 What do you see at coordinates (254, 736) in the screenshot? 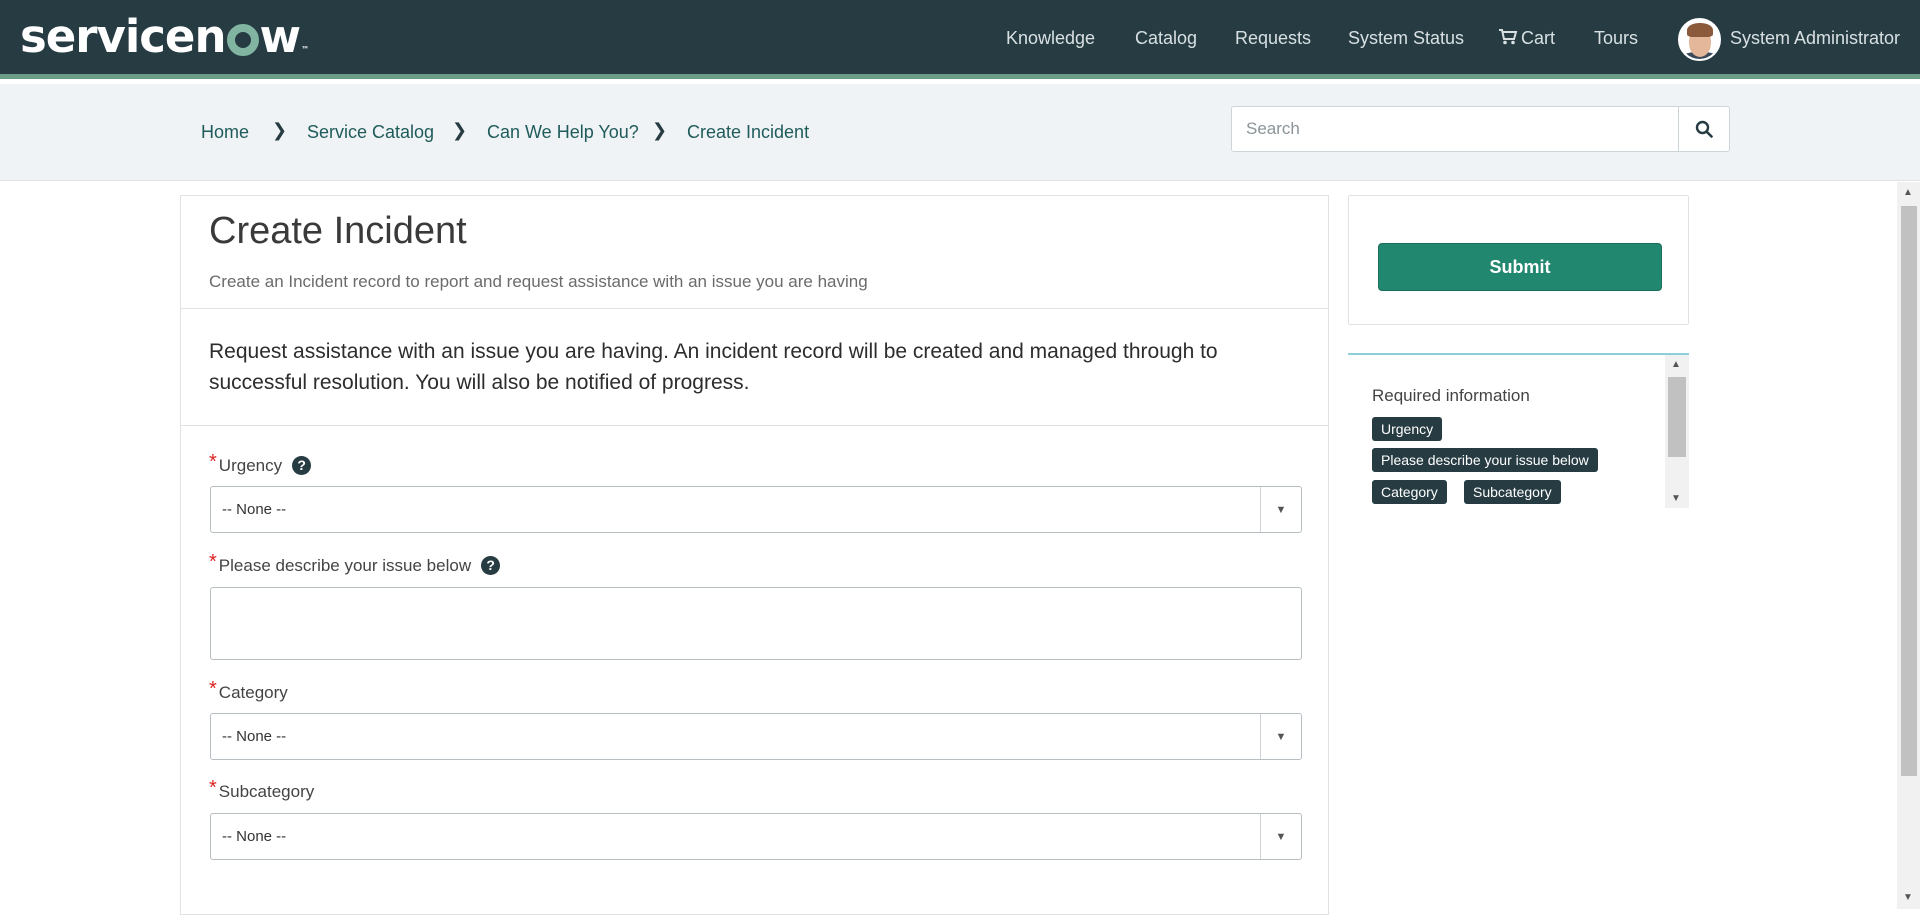
I see `category-value: -- None --` at bounding box center [254, 736].